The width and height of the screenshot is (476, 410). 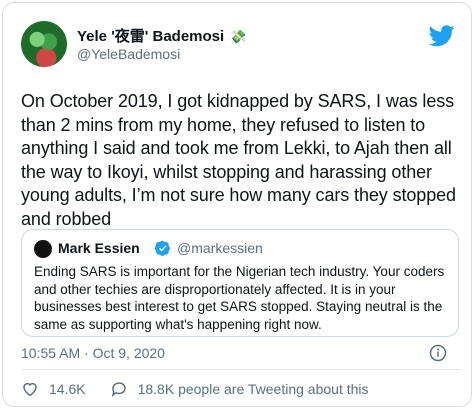 I want to click on info-icon, so click(x=438, y=353).